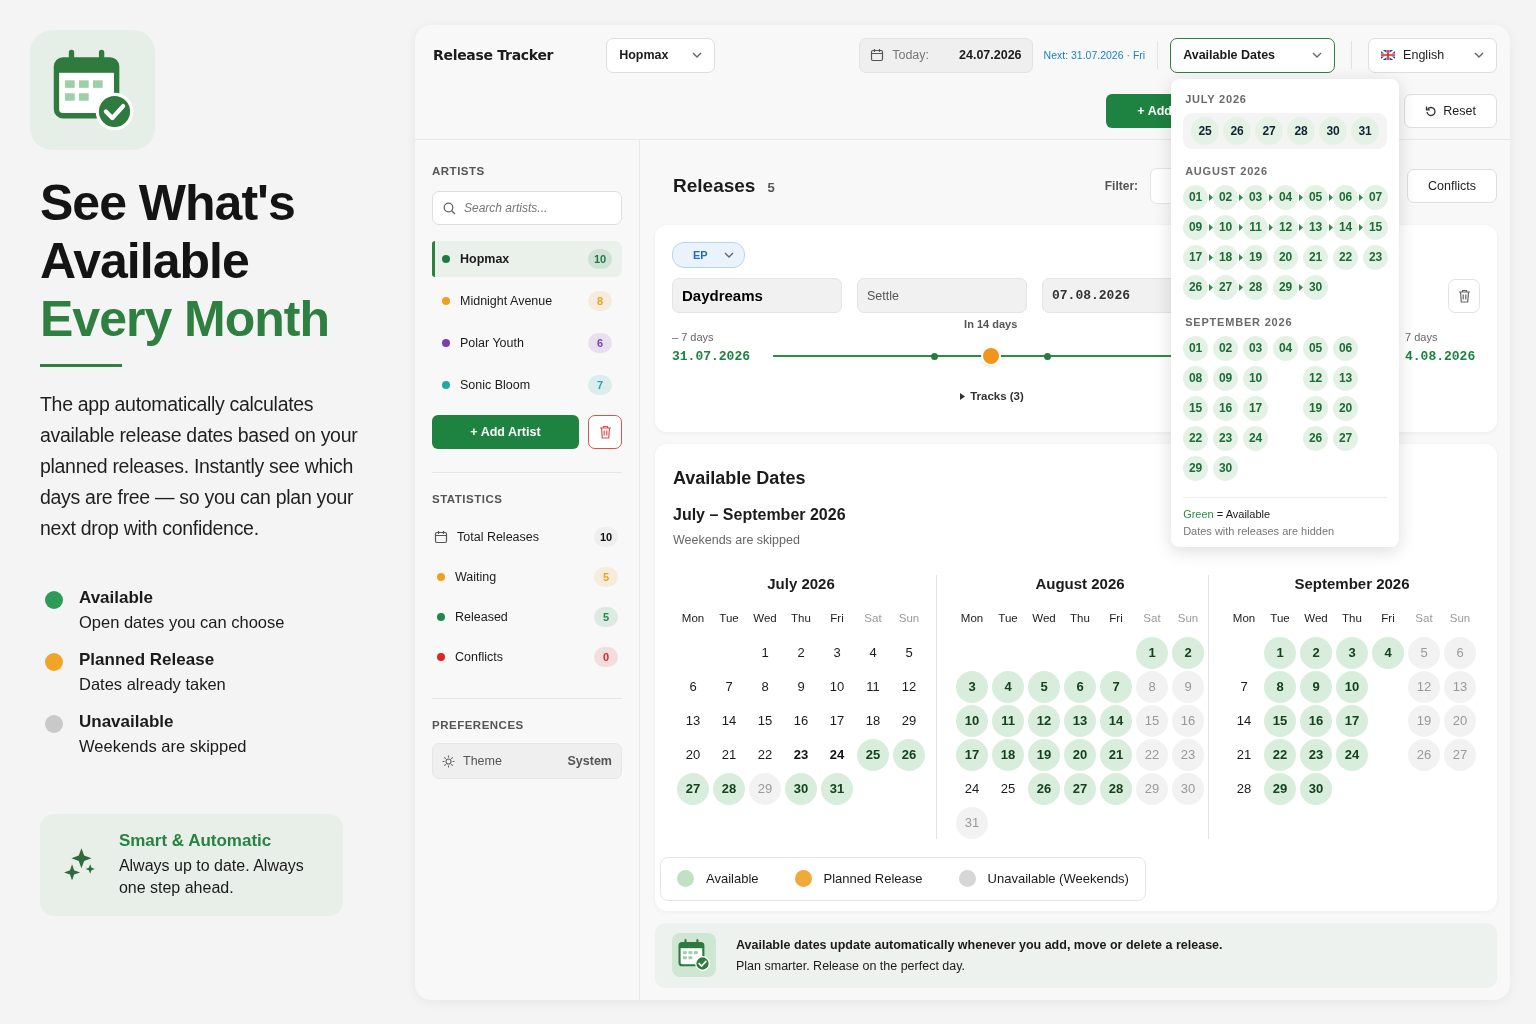  Describe the element at coordinates (873, 879) in the screenshot. I see `legend-label: Planned Release` at that location.